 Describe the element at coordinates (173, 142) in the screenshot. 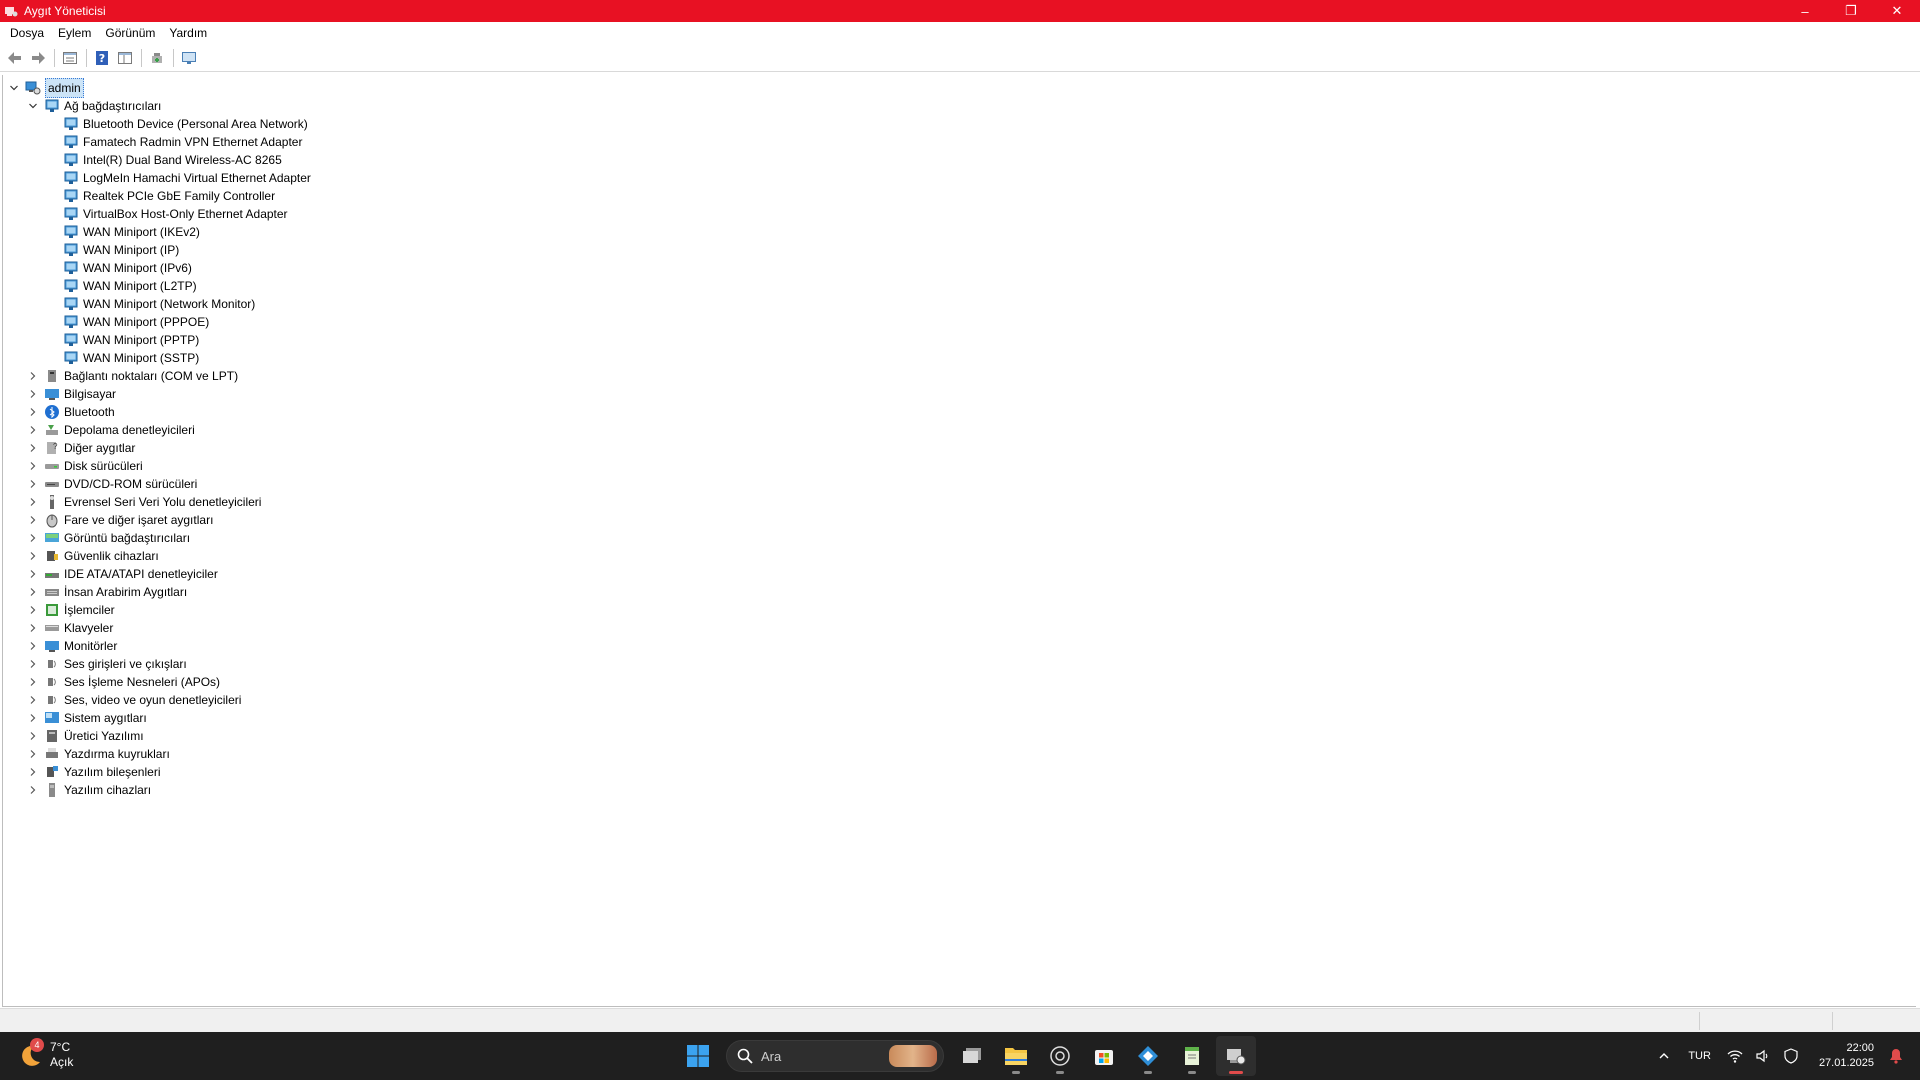

I see `tree-device-network-adapter: Famatech Radmin VPN Ethernet Adapter` at that location.